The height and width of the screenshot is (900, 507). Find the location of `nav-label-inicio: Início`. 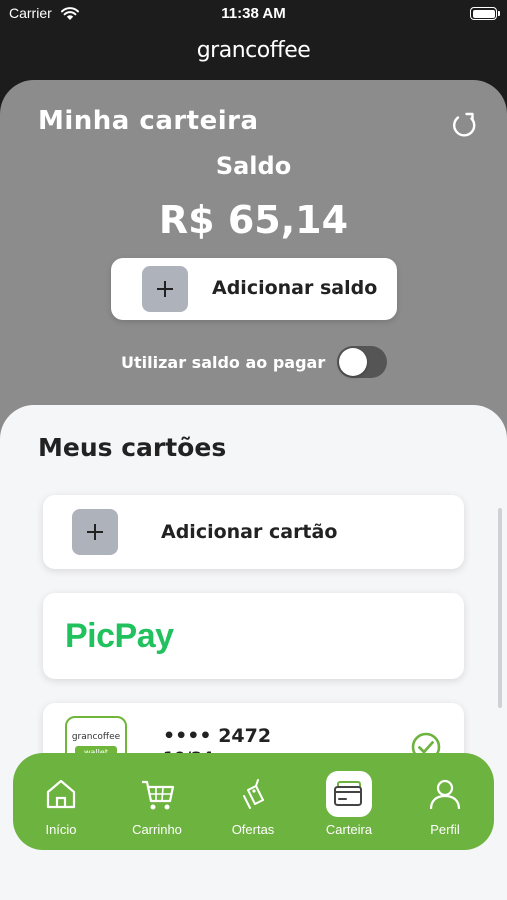

nav-label-inicio: Início is located at coordinates (61, 829).